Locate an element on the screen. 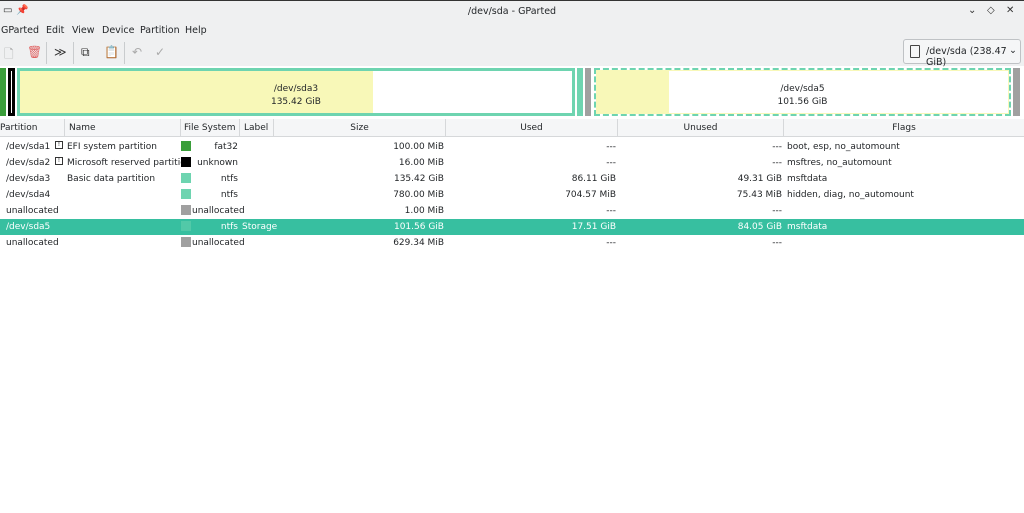 This screenshot has width=1024, height=513. map-sda3: /dev/sda3 135.42 GiB is located at coordinates (296, 92).